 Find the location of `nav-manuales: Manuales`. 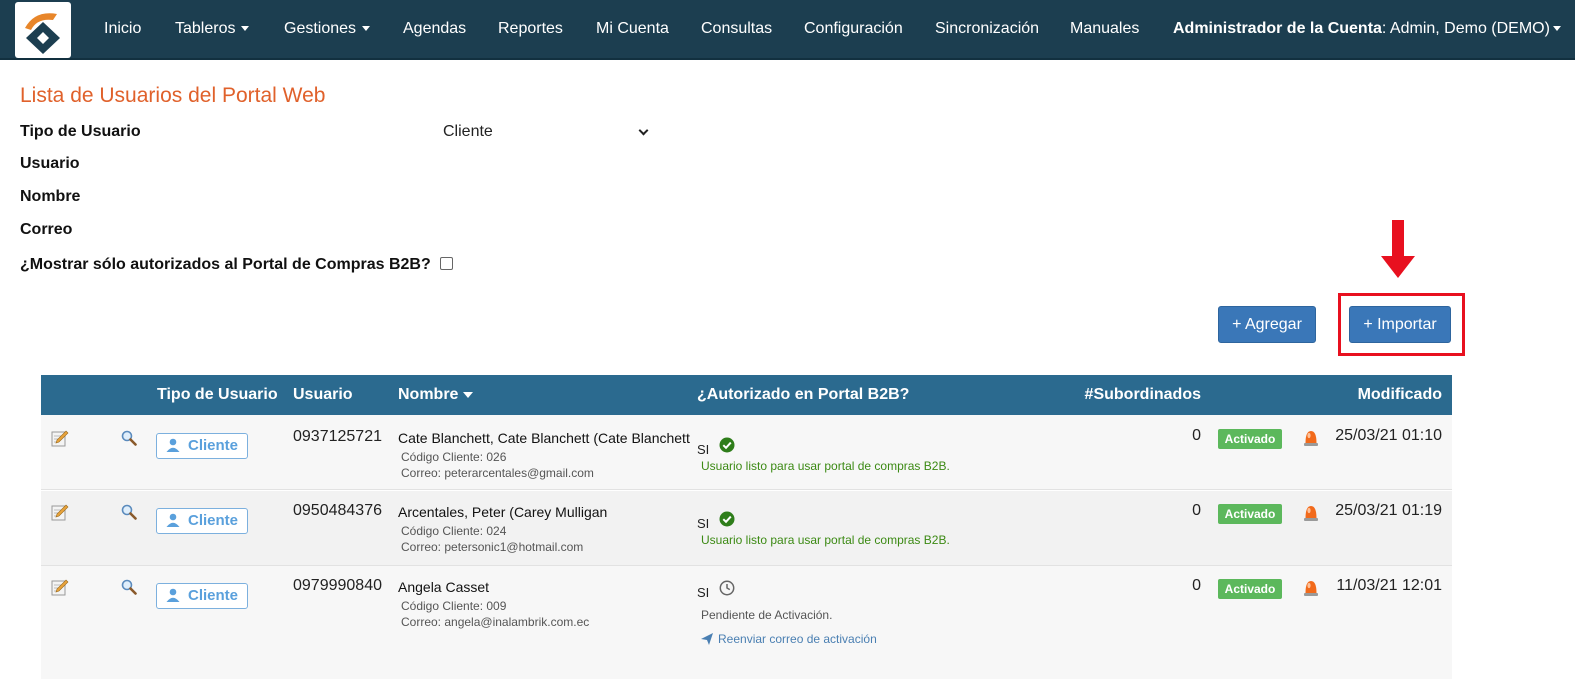

nav-manuales: Manuales is located at coordinates (1104, 29).